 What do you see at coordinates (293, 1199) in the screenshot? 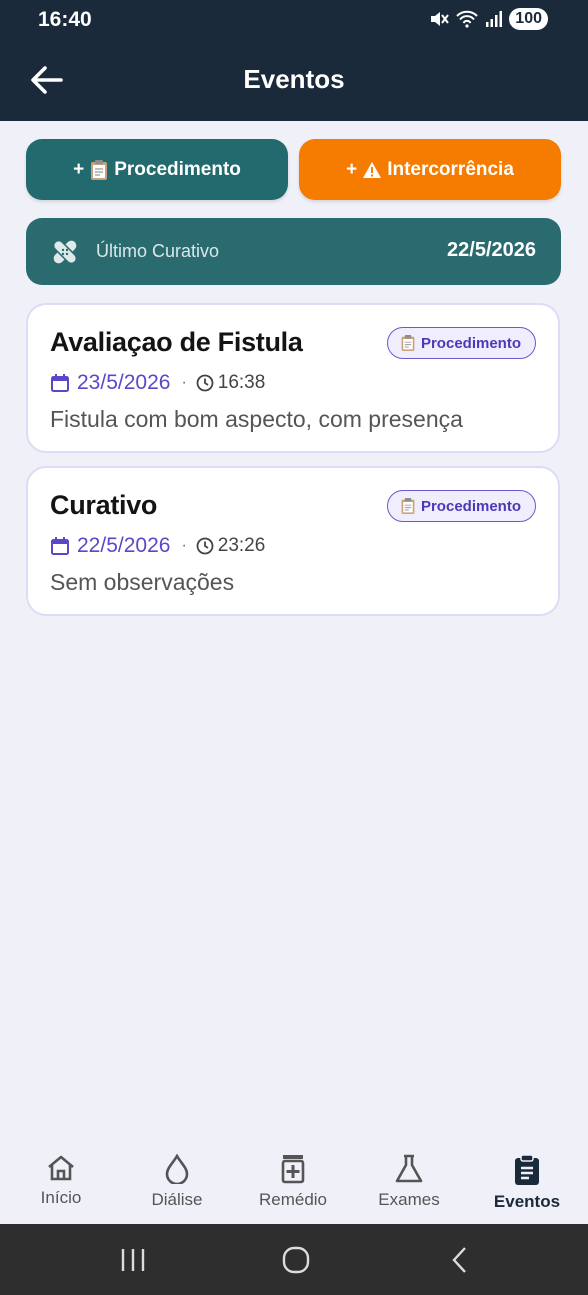
I see `nav-label: Remédio` at bounding box center [293, 1199].